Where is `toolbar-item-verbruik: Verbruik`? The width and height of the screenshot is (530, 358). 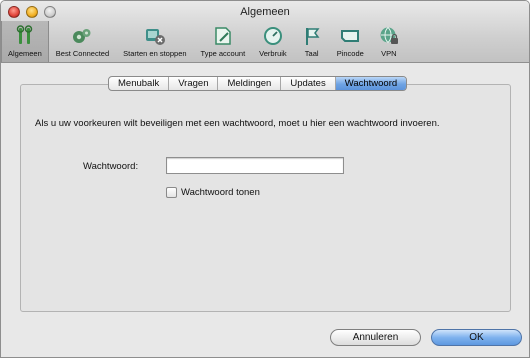
toolbar-item-verbruik: Verbruik is located at coordinates (273, 41).